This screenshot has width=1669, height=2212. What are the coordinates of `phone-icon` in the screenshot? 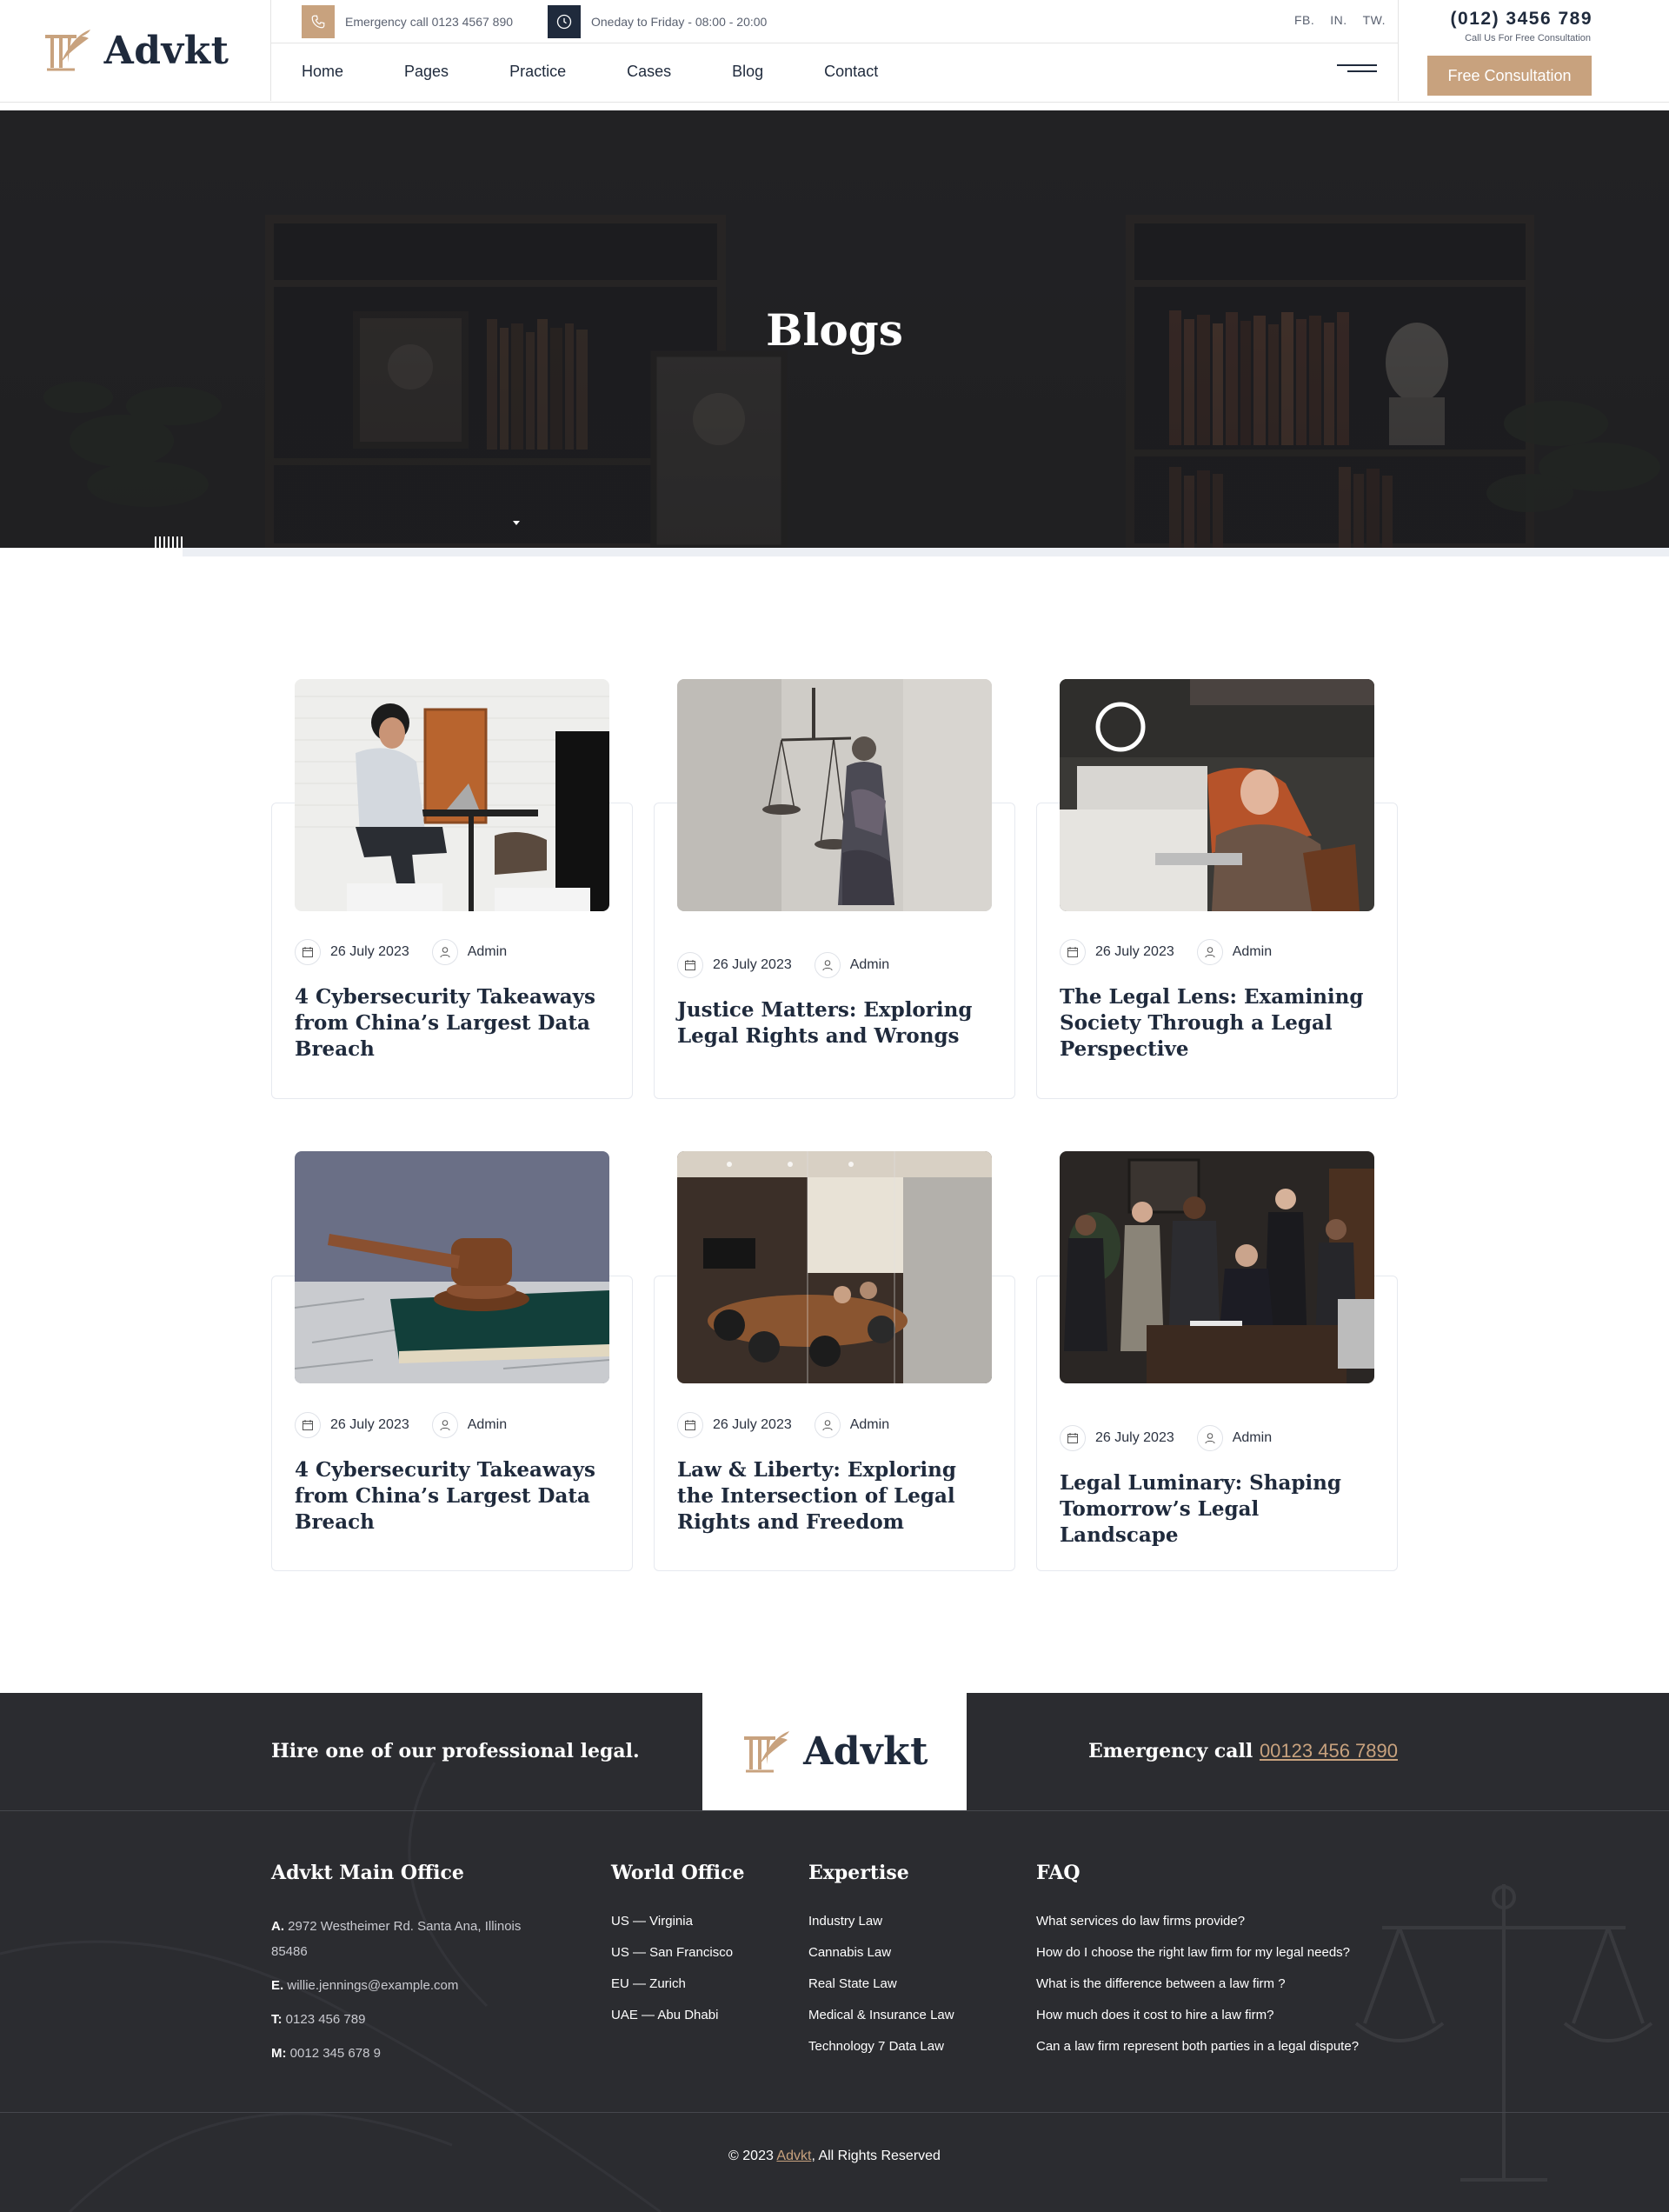 It's located at (318, 22).